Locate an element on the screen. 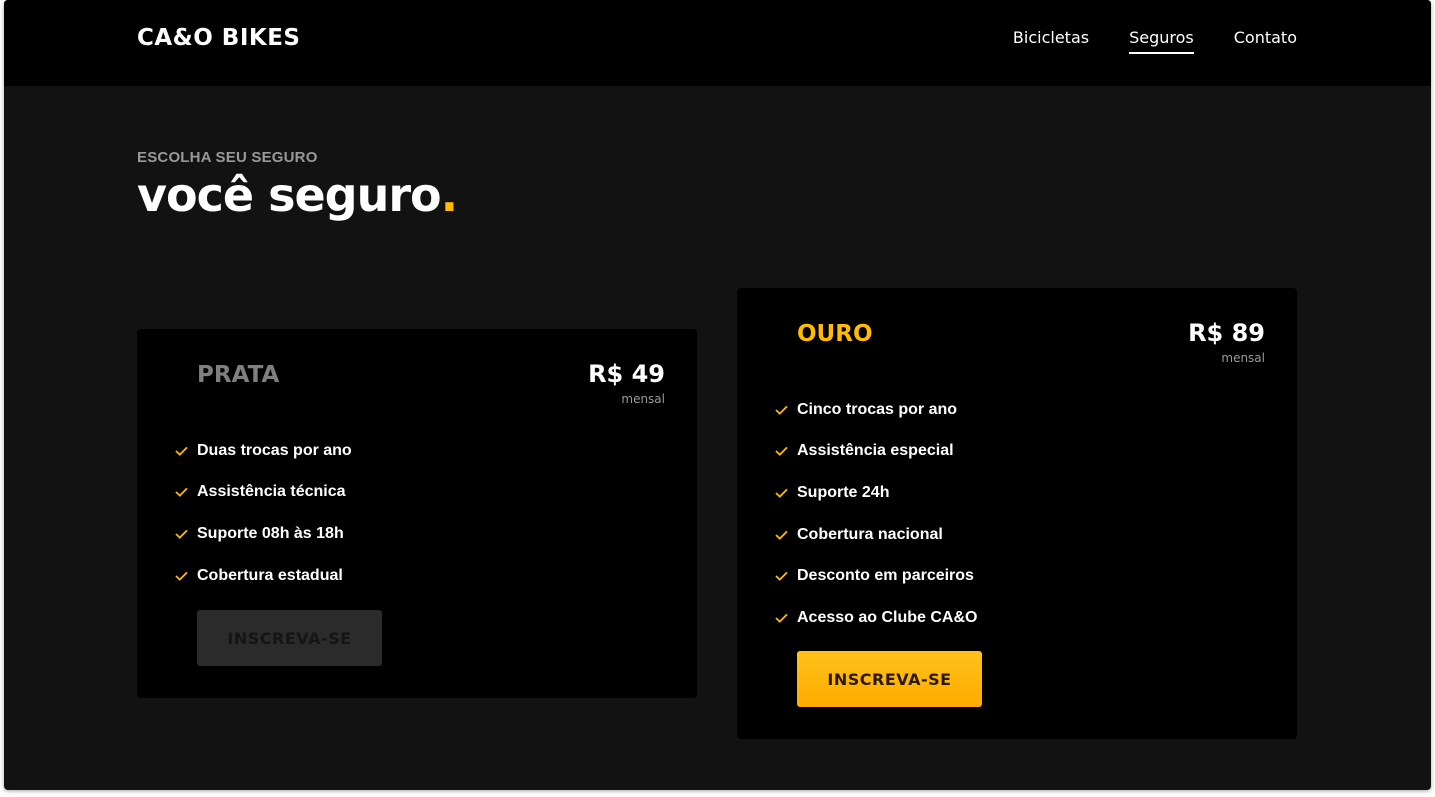 The image size is (1435, 797). feature-item: Desconto em parceiros is located at coordinates (876, 576).